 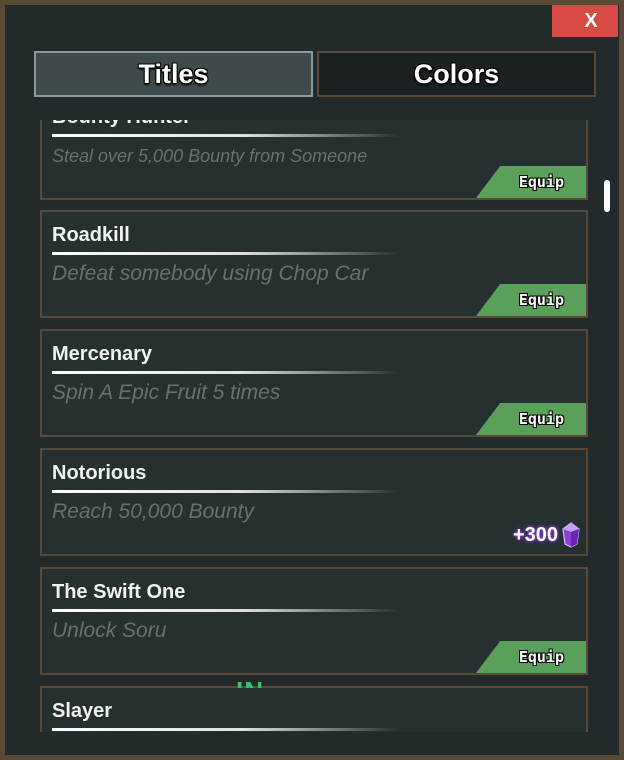 I want to click on list-top-edge, so click(x=313, y=112).